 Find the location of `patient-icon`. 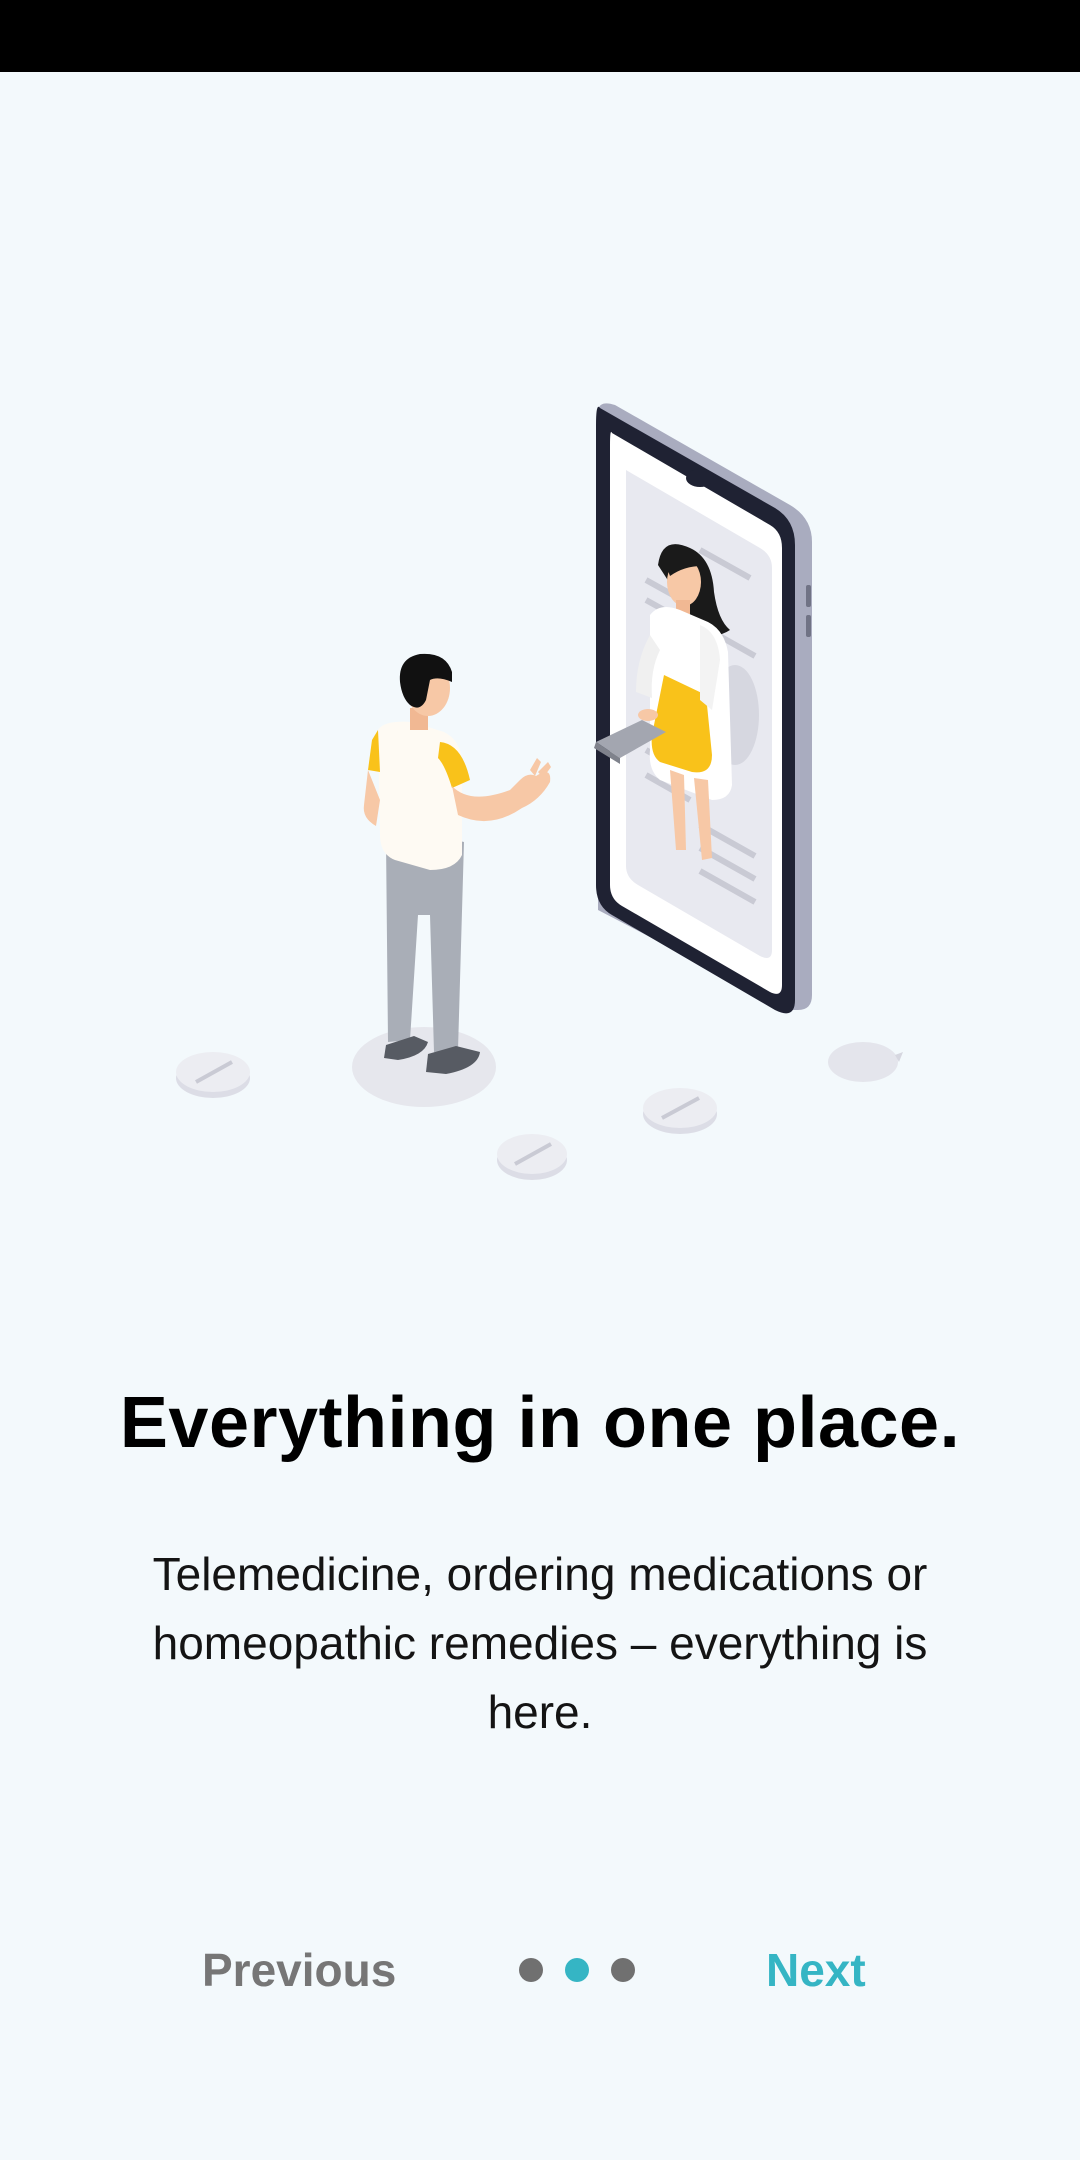

patient-icon is located at coordinates (457, 863).